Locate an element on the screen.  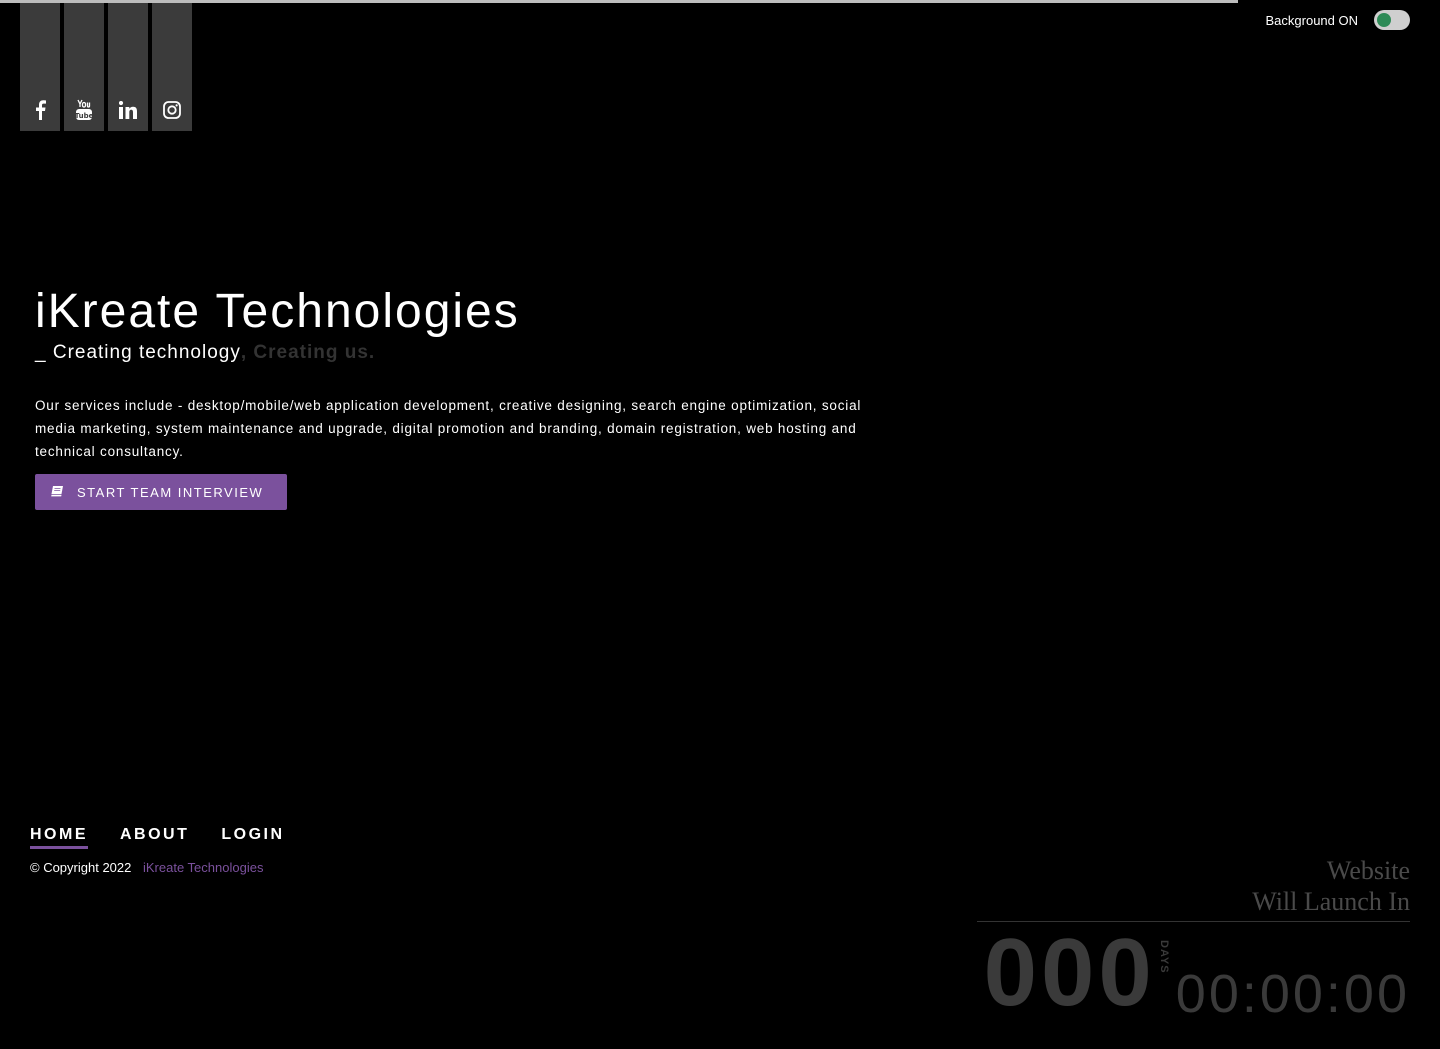
instagram-link is located at coordinates (172, 67).